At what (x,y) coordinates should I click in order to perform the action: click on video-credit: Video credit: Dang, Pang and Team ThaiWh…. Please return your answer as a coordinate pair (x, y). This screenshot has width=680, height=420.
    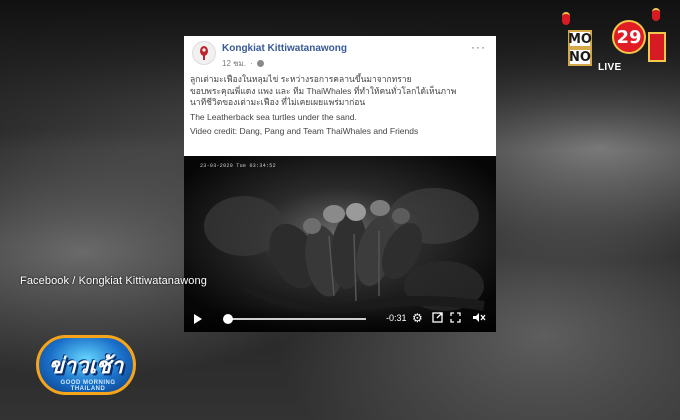
    Looking at the image, I should click on (304, 131).